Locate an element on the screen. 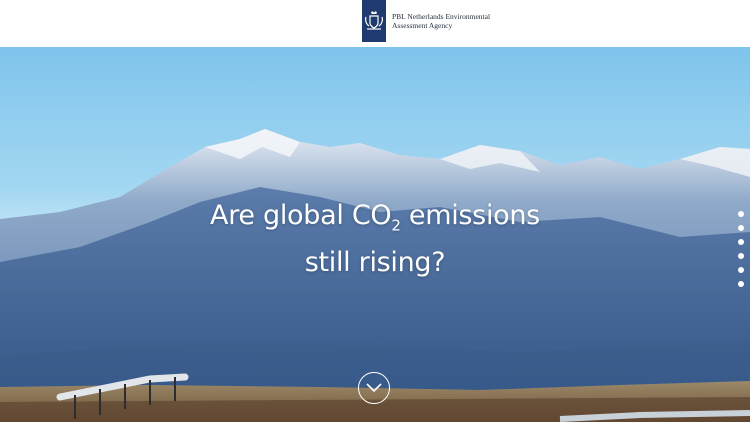 This screenshot has height=422, width=750. agency-name-line1: PBL Netherlands Environmental is located at coordinates (441, 16).